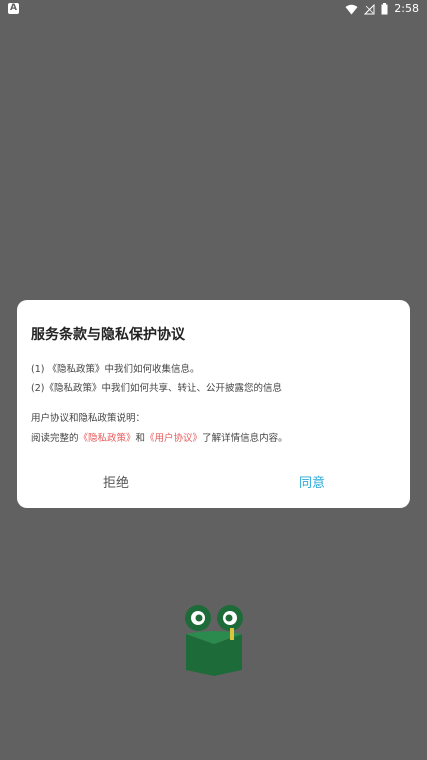 This screenshot has width=427, height=760. I want to click on dialog-title: 服务条款与隐私保护协议, so click(108, 335).